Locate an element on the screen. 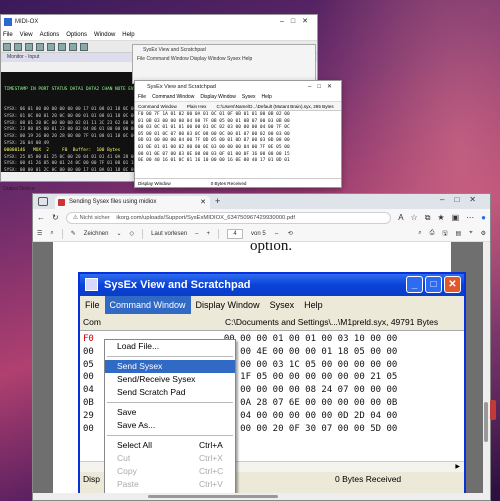 This screenshot has width=500, height=501. menu-item-shortcut: Ctrl+X is located at coordinates (211, 458).